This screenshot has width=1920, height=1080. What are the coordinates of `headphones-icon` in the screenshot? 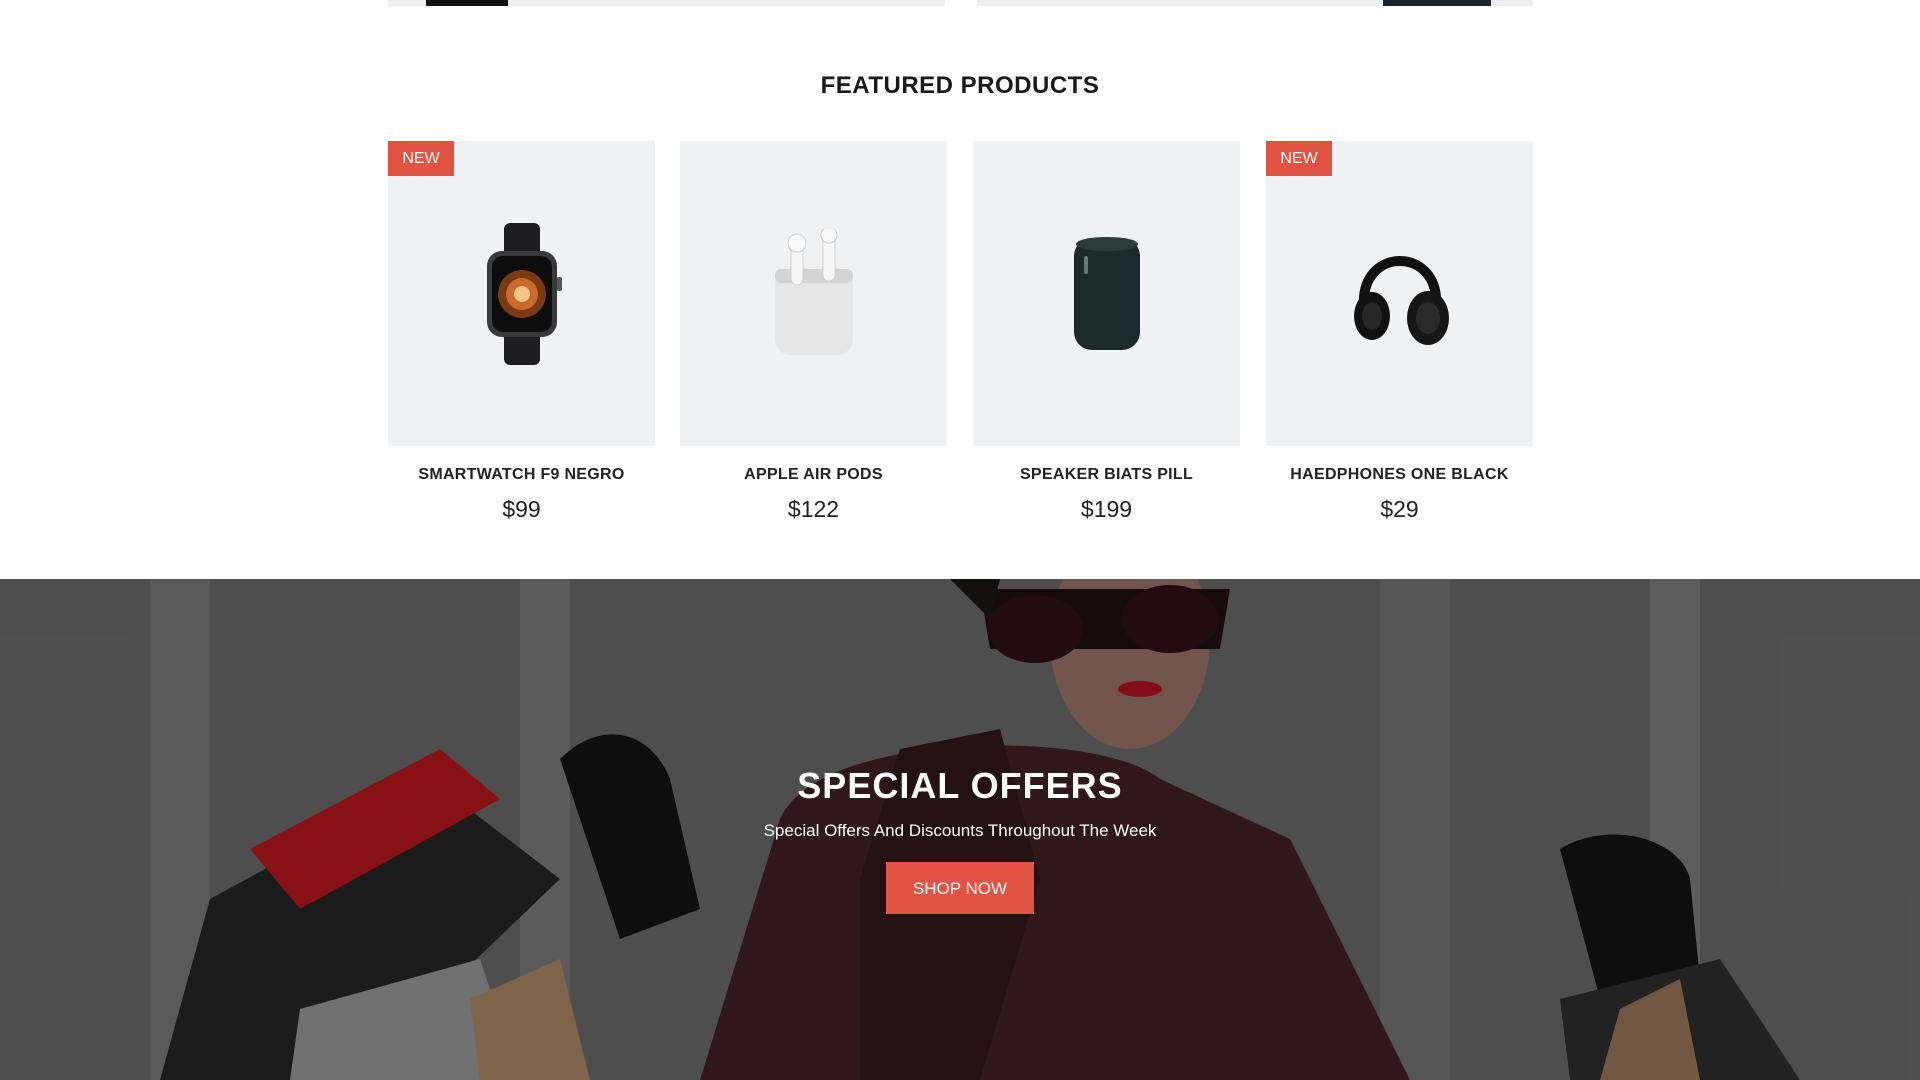 It's located at (1401, 300).